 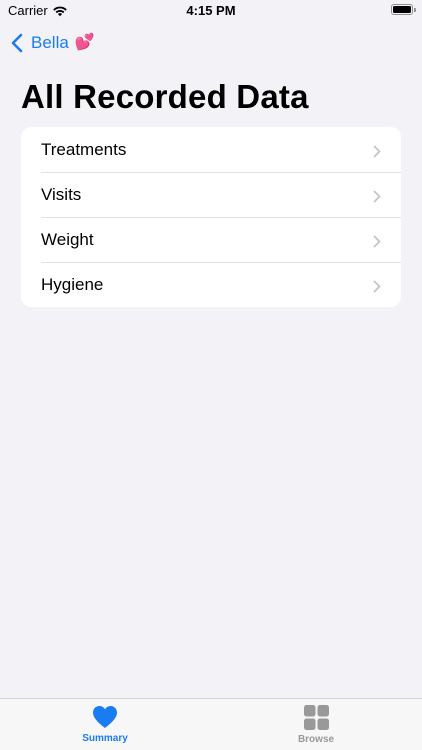 I want to click on back-button: Bella 💕, so click(x=53, y=43).